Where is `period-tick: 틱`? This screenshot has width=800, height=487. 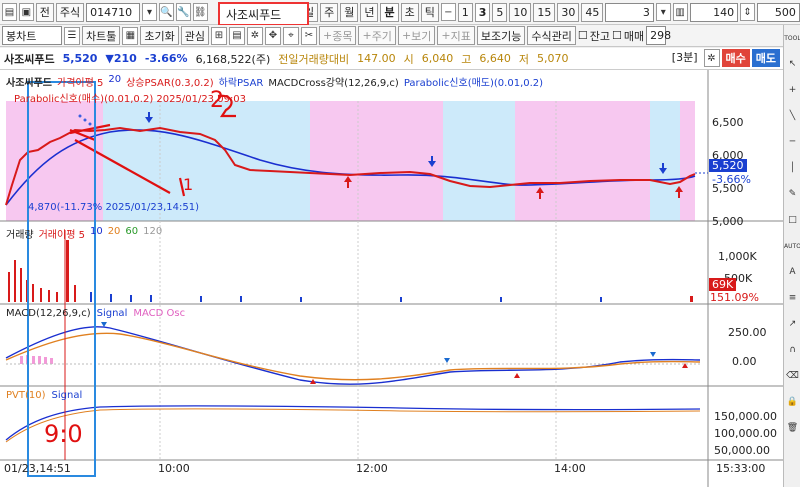
period-tick: 틱 is located at coordinates (429, 12).